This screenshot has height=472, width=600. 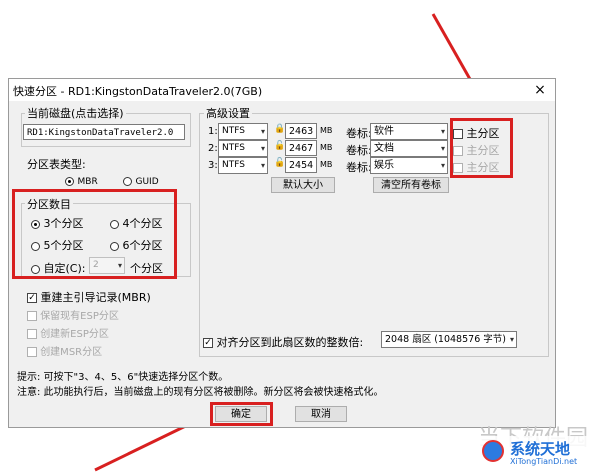 What do you see at coordinates (384, 165) in the screenshot?
I see `volume-name: 娱乐` at bounding box center [384, 165].